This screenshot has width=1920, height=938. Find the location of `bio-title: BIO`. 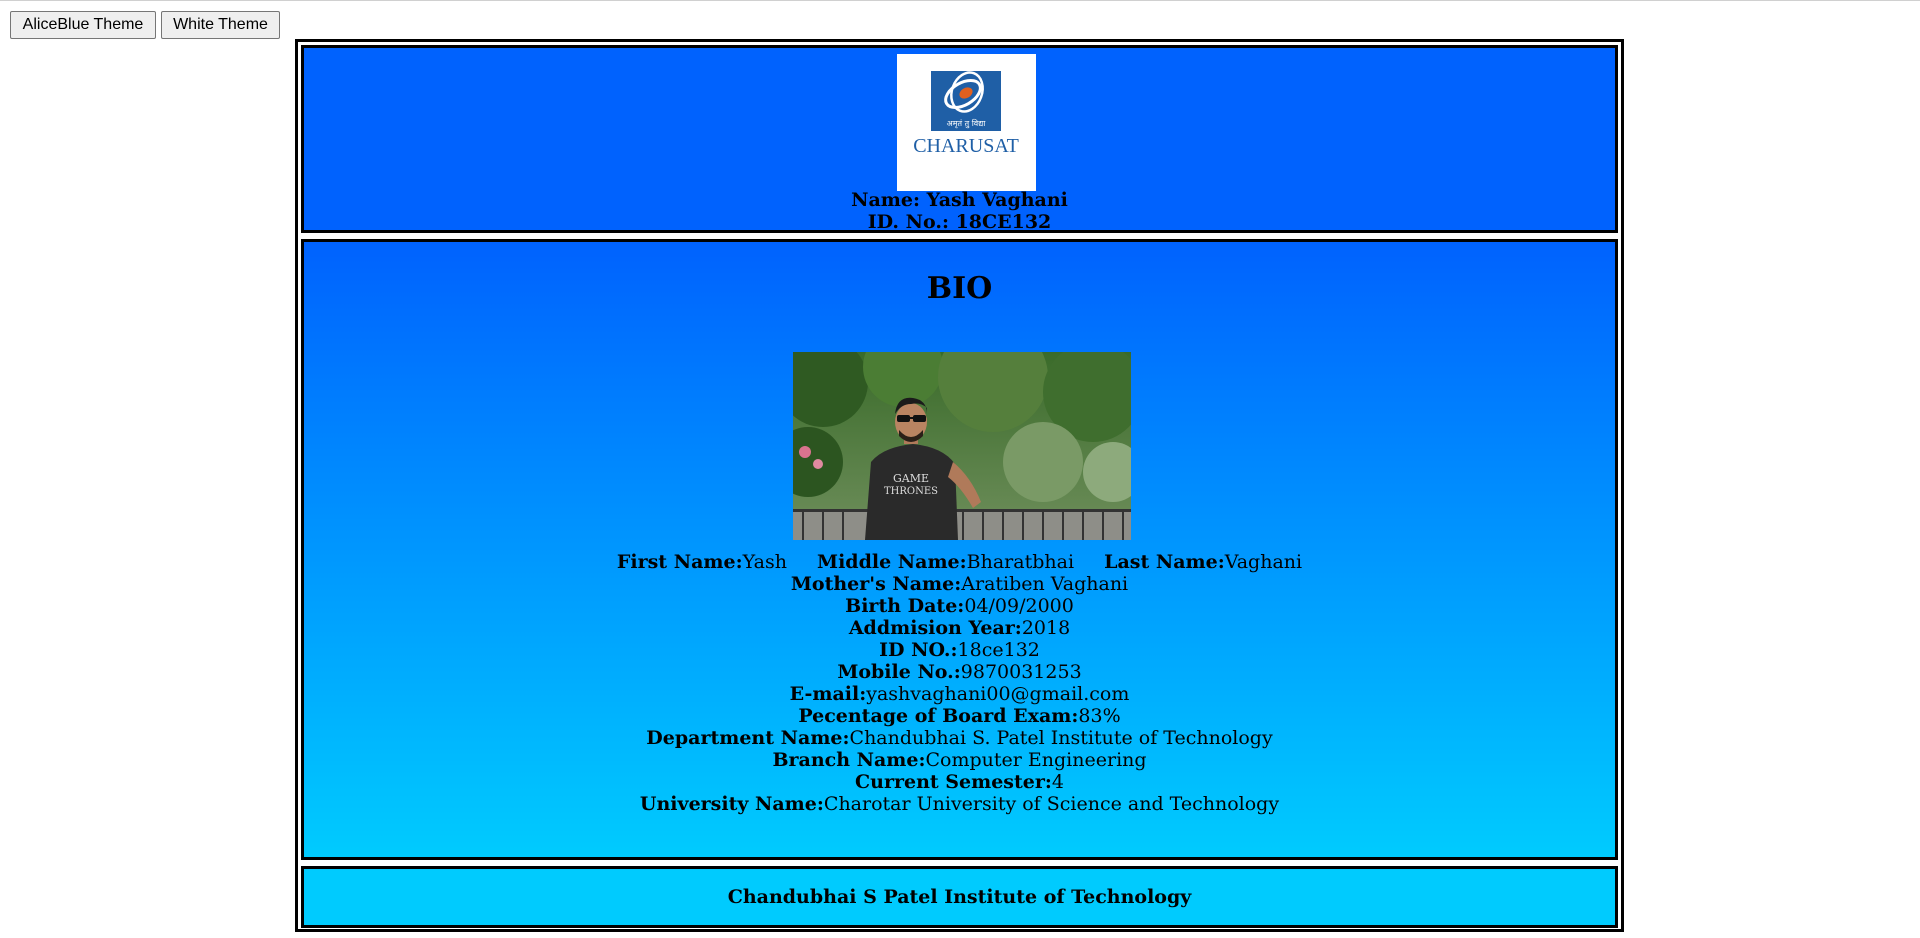

bio-title: BIO is located at coordinates (959, 288).